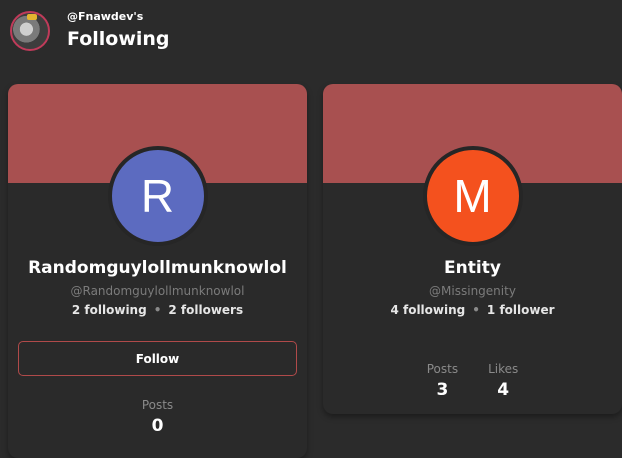 The width and height of the screenshot is (622, 458). I want to click on stat-posts: Posts 3, so click(442, 381).